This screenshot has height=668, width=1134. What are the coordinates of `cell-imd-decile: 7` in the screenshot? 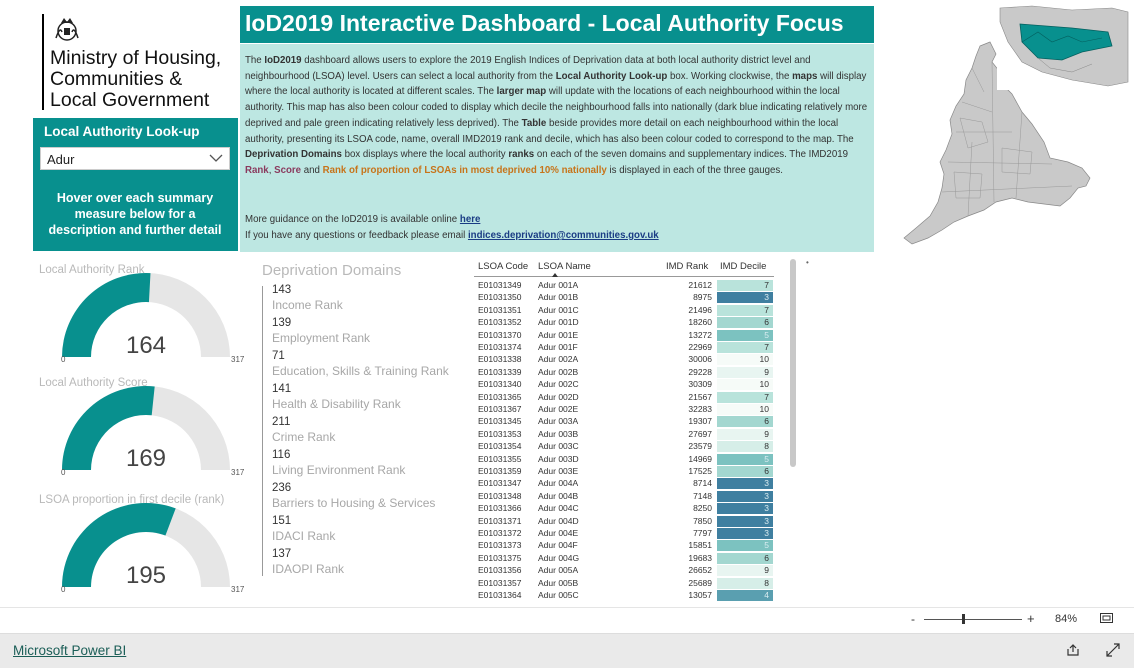 It's located at (745, 285).